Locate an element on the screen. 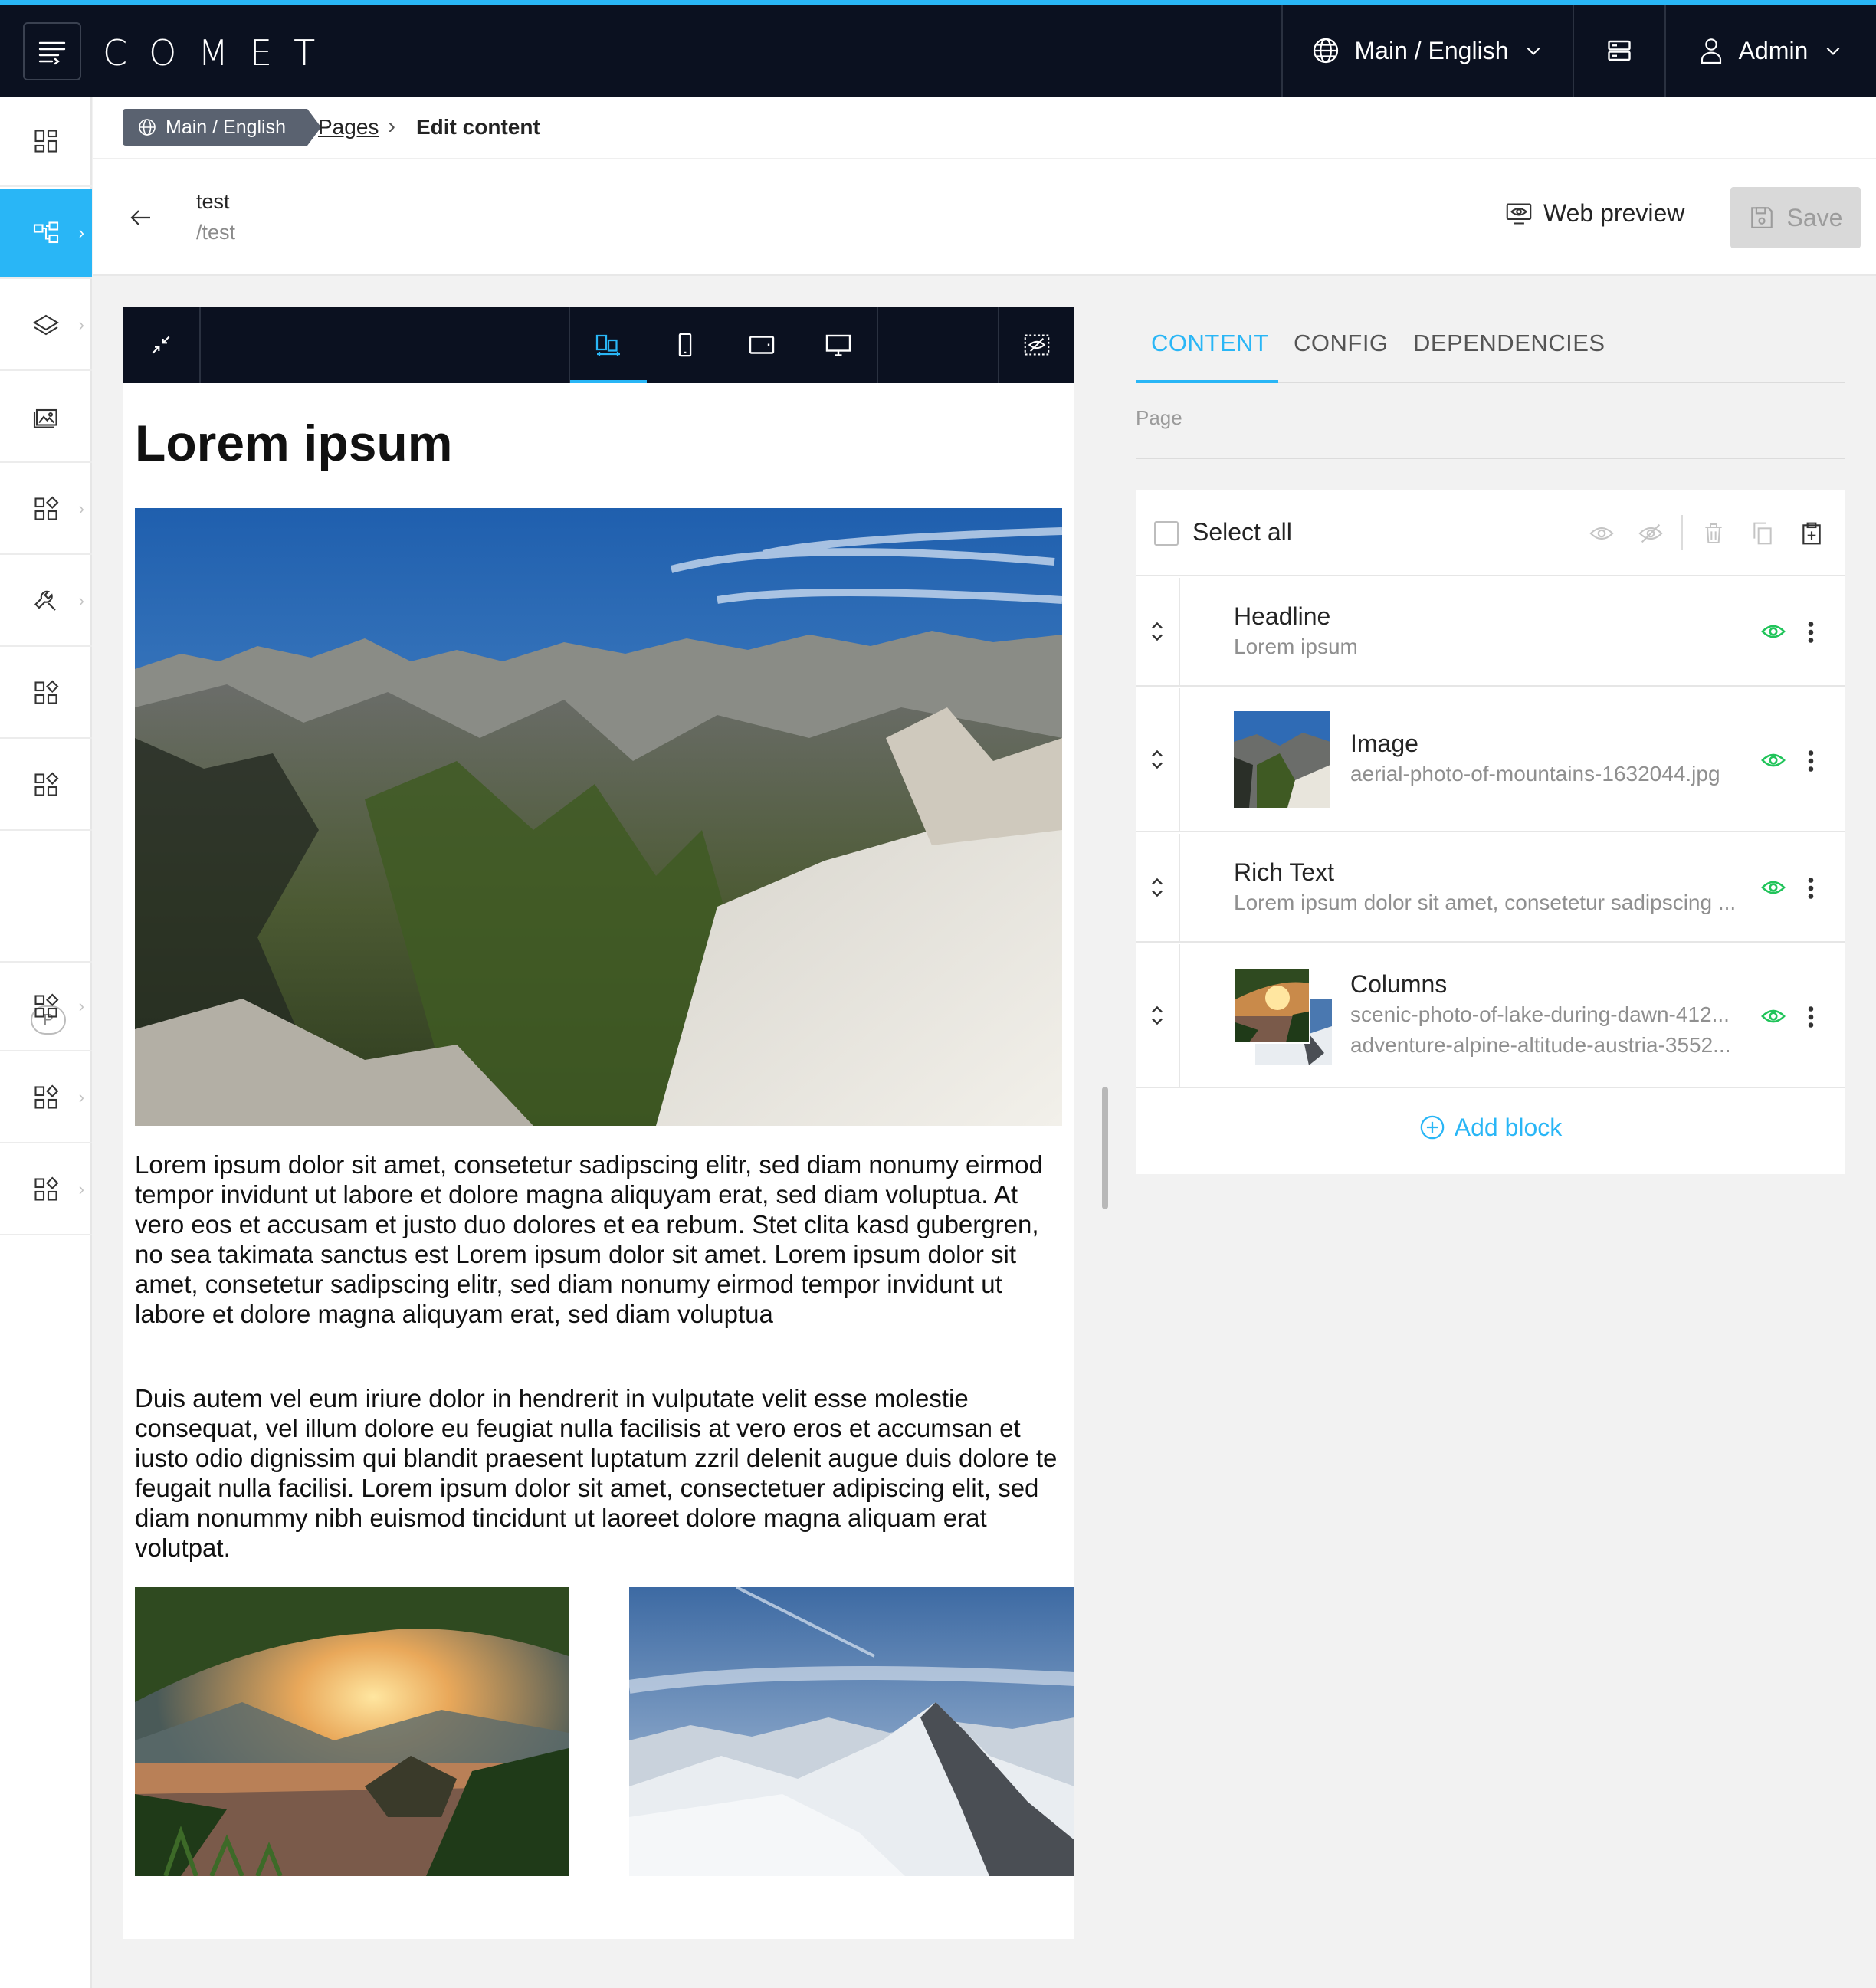 The width and height of the screenshot is (1876, 1988). desktop-icon is located at coordinates (838, 345).